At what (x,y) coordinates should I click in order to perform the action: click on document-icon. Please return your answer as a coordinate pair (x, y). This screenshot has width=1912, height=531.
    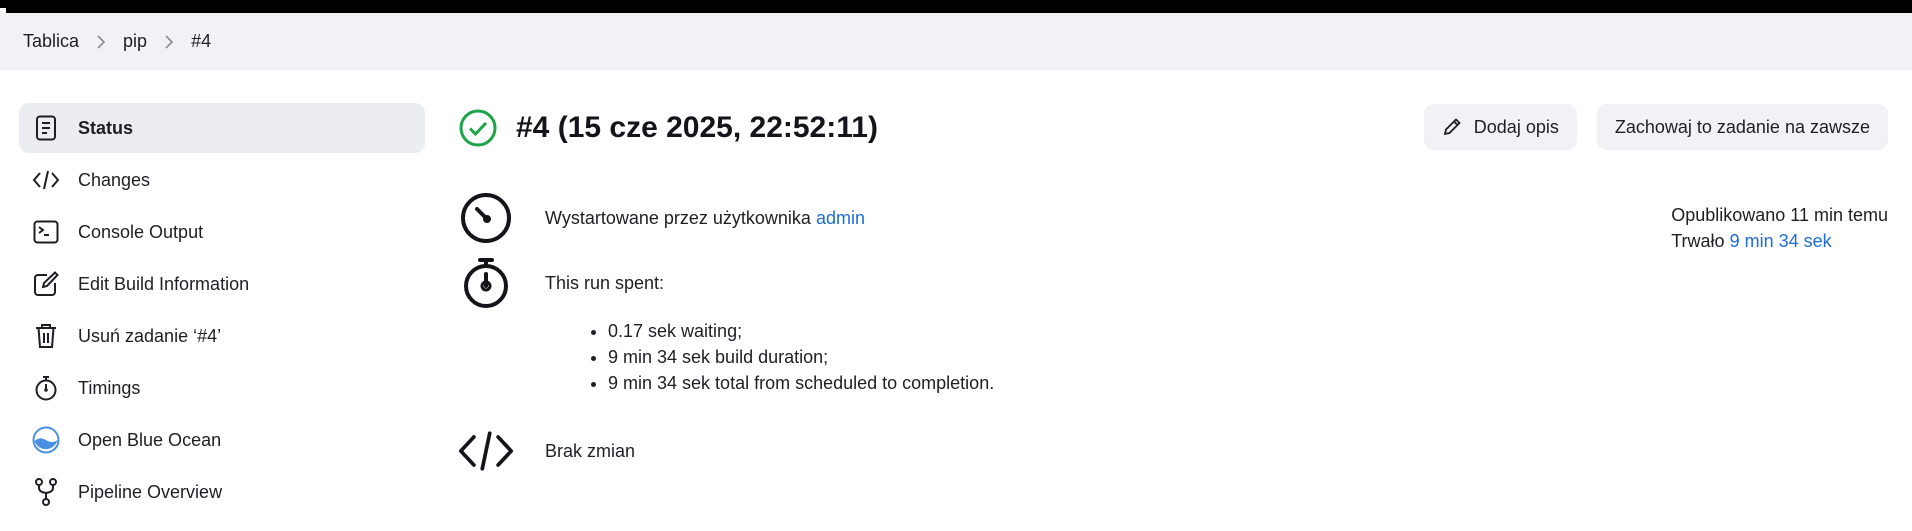
    Looking at the image, I should click on (46, 128).